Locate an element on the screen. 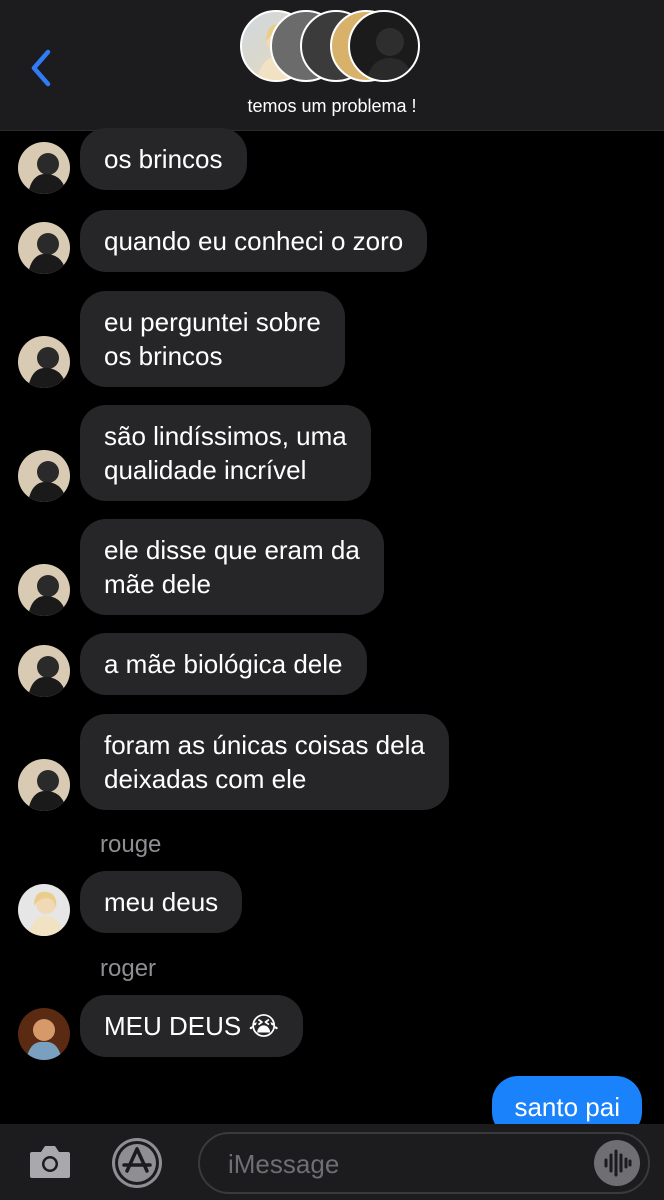  message-text: a mãe biológica dele is located at coordinates (223, 664).